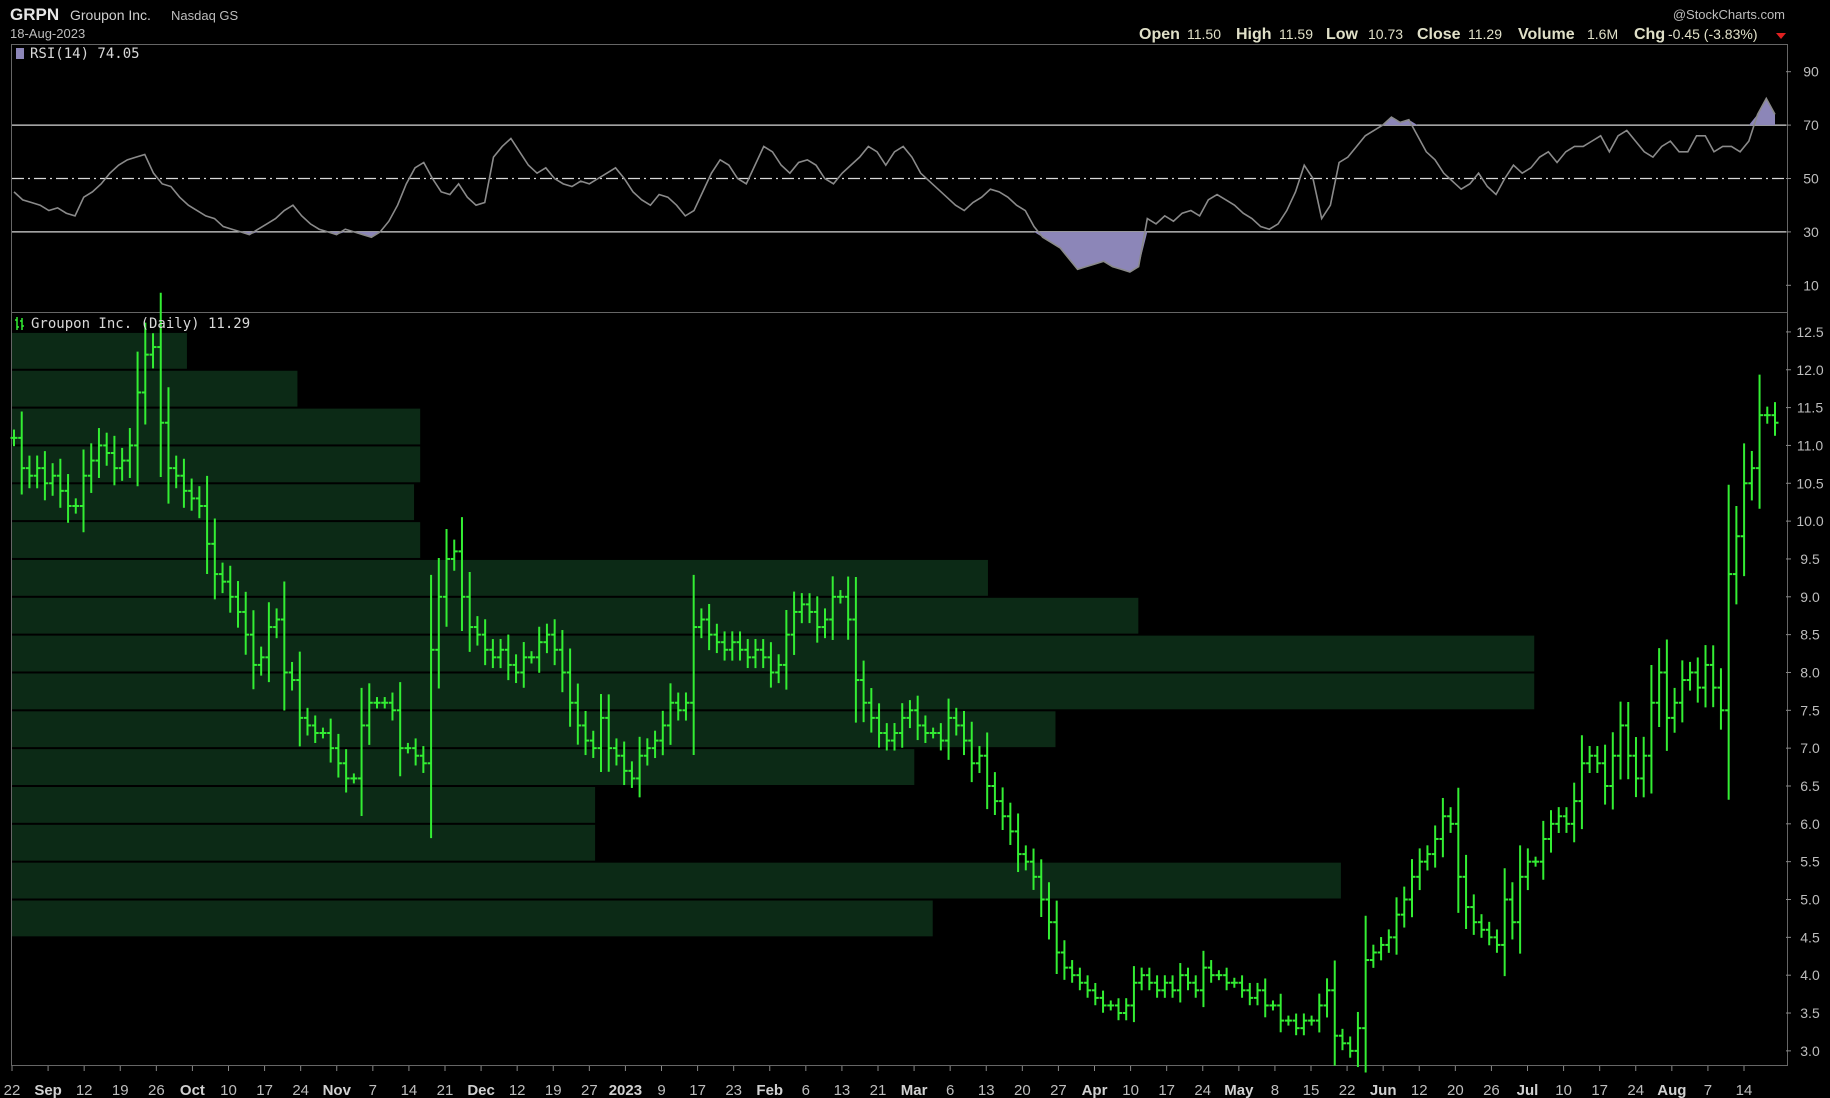 The image size is (1830, 1098). What do you see at coordinates (1095, 1090) in the screenshot?
I see `x-tick-label: Apr` at bounding box center [1095, 1090].